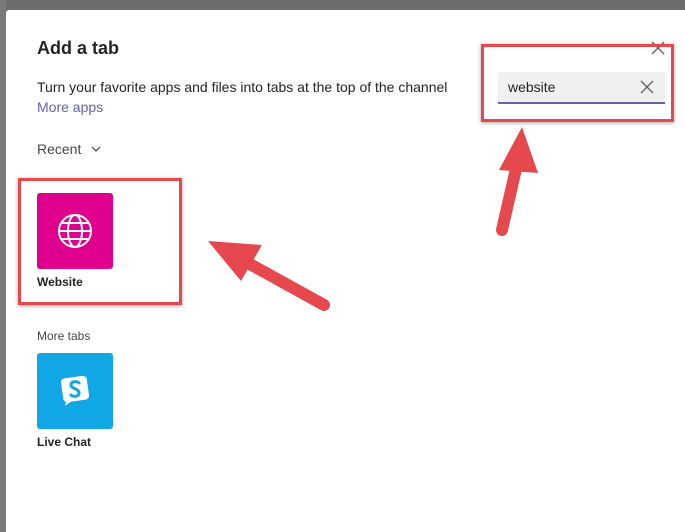 The width and height of the screenshot is (685, 532). I want to click on live-chat-app-label: Live Chat, so click(64, 442).